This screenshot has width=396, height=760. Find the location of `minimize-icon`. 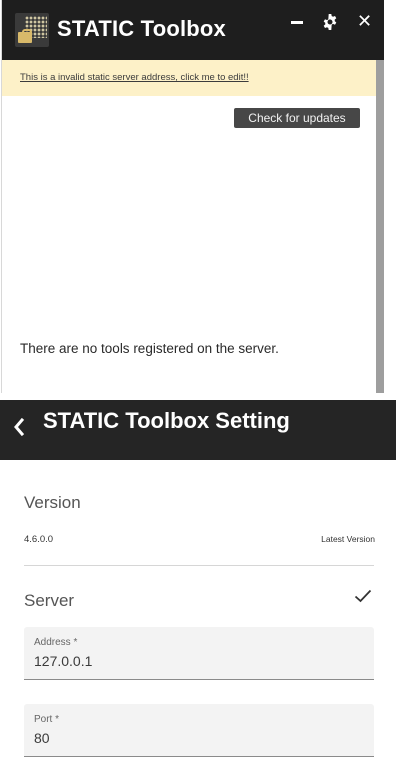

minimize-icon is located at coordinates (297, 22).